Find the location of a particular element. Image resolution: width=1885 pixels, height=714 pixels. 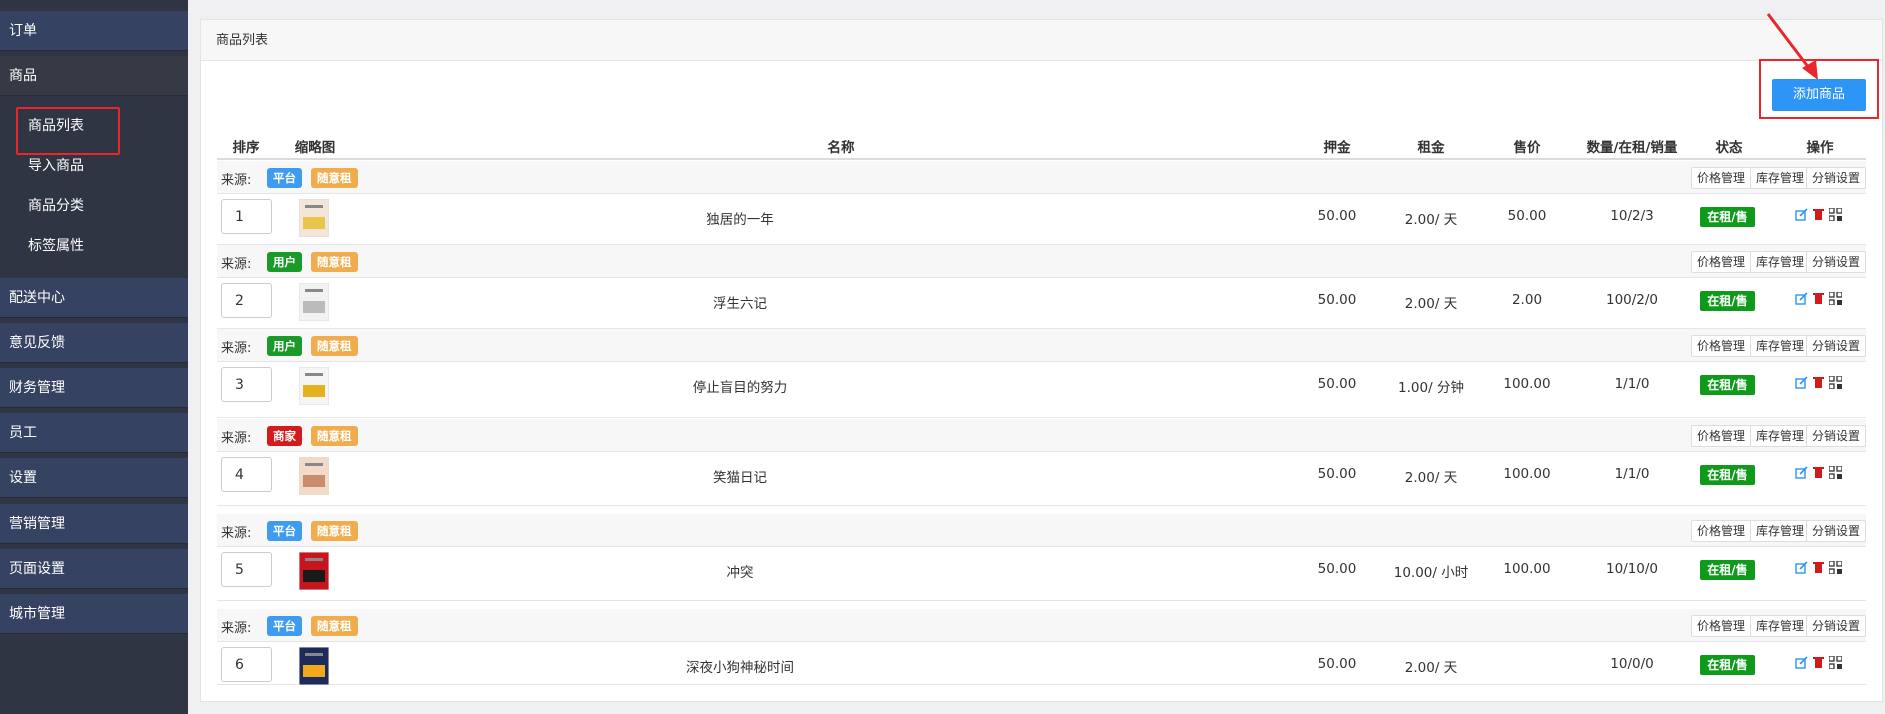

panel-title: 商品列表 is located at coordinates (1041, 40).